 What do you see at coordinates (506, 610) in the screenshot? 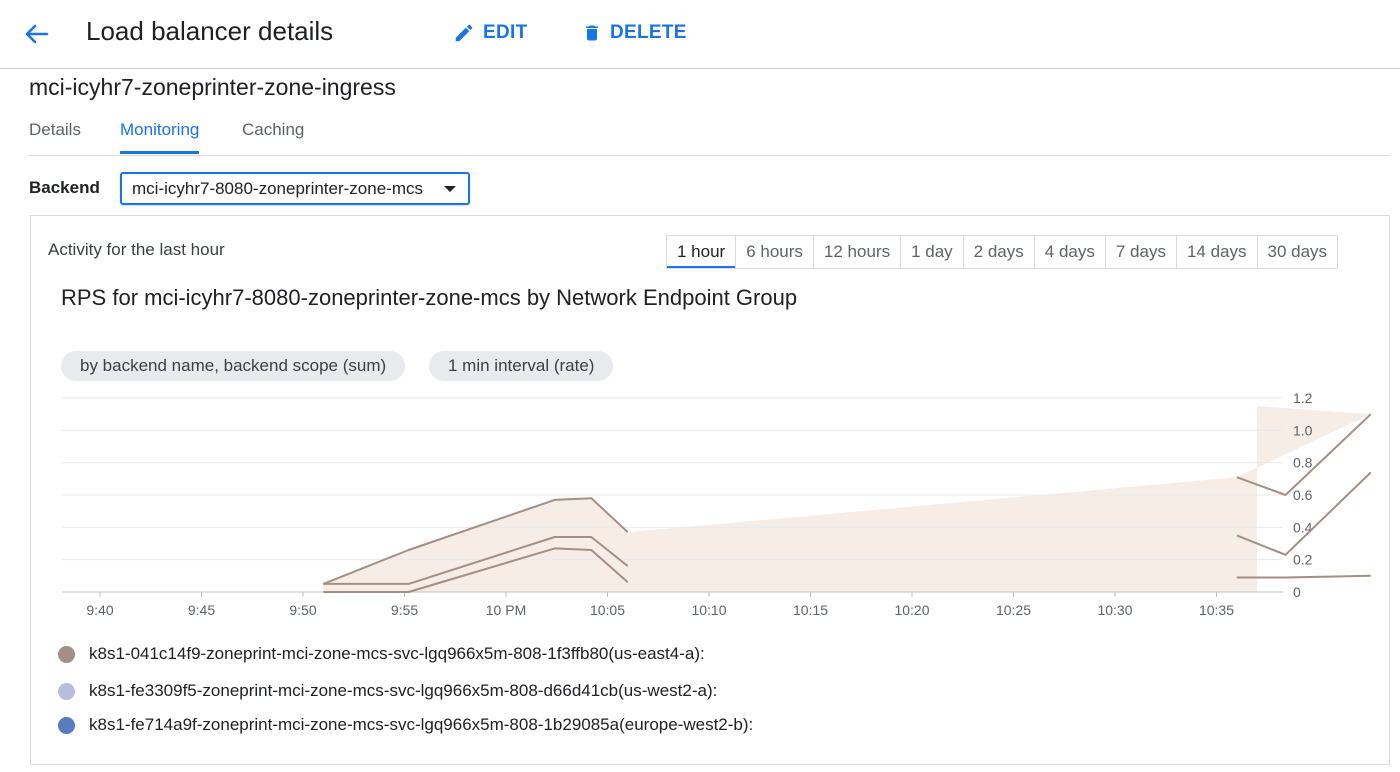
I see `x-tick-label: 10 PM` at bounding box center [506, 610].